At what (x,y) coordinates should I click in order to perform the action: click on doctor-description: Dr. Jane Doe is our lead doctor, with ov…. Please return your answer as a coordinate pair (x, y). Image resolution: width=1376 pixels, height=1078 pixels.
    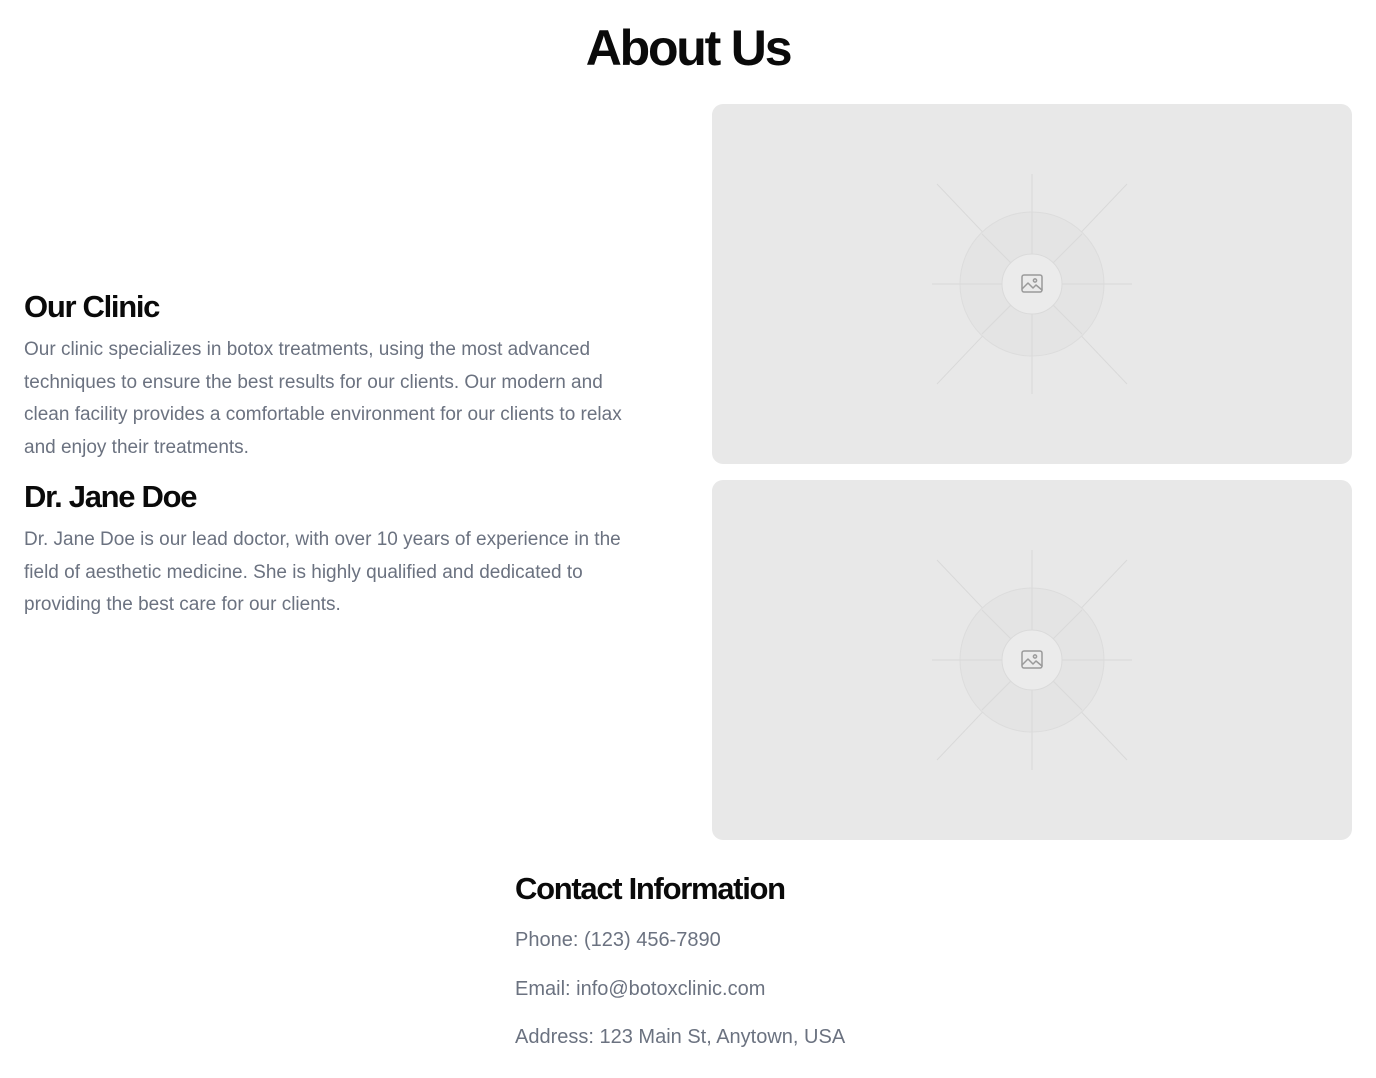
    Looking at the image, I should click on (322, 572).